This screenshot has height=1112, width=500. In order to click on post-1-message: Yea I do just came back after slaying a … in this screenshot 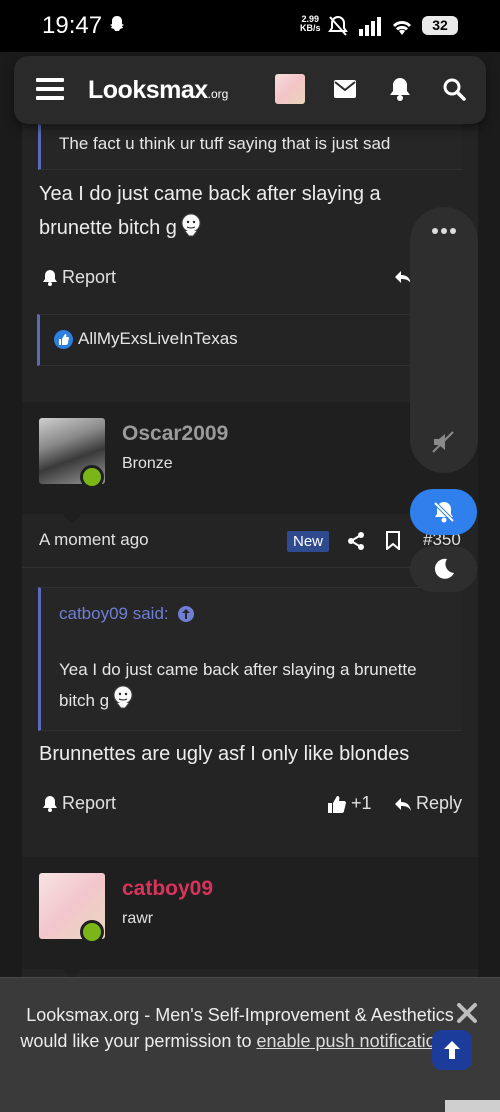, I will do `click(210, 211)`.